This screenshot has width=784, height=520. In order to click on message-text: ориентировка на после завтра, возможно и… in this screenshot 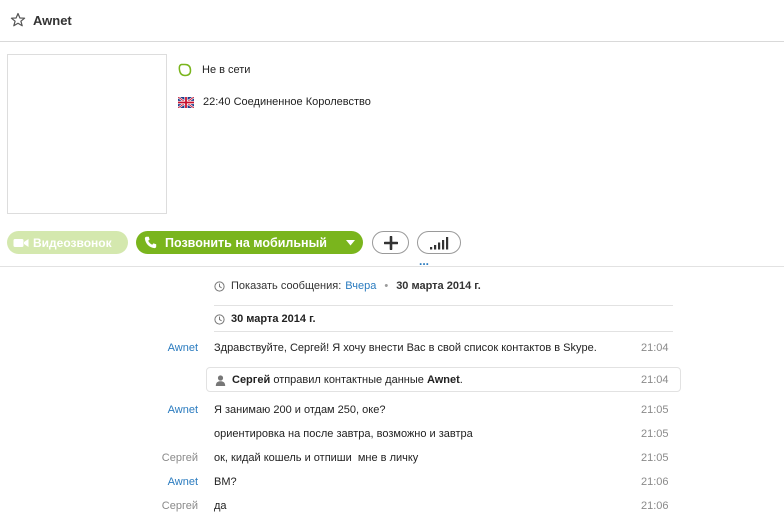, I will do `click(343, 434)`.